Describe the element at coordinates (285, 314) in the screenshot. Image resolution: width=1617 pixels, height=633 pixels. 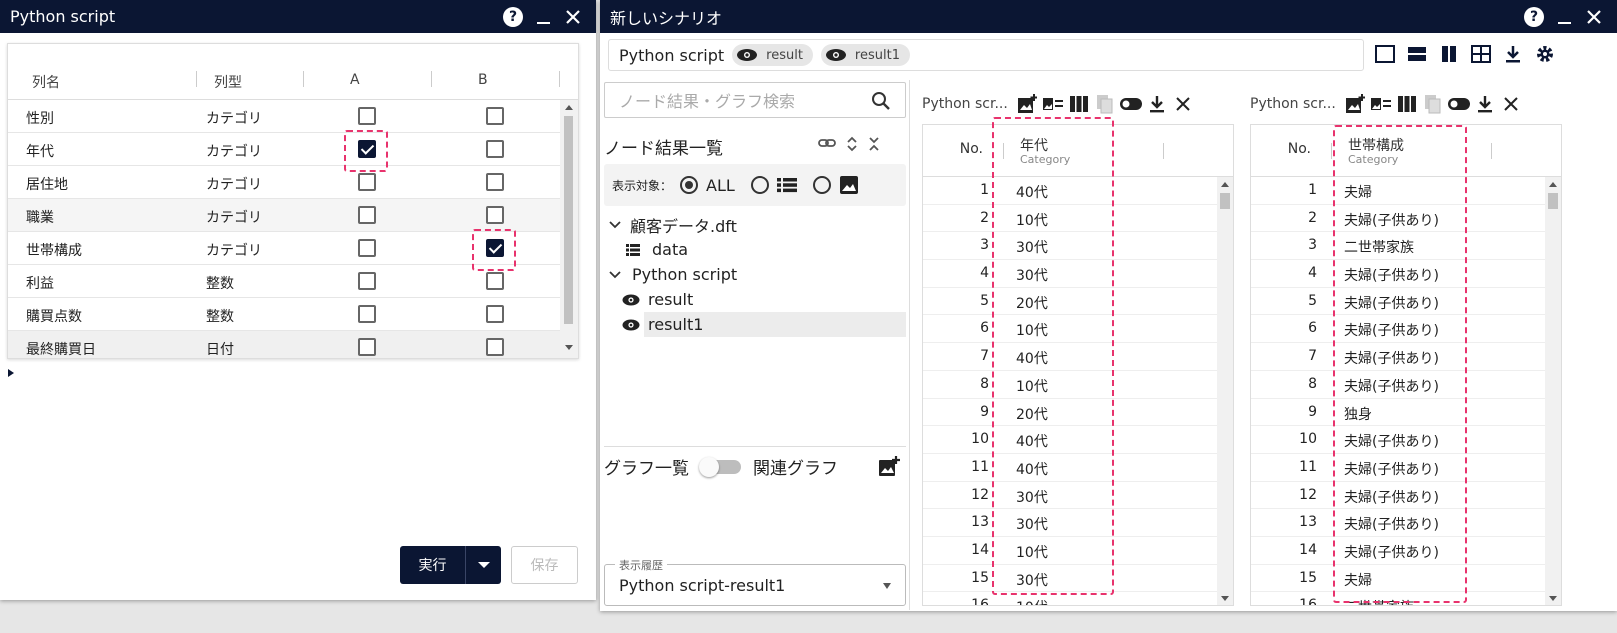
I see `table-row: 購買点数 整数` at that location.